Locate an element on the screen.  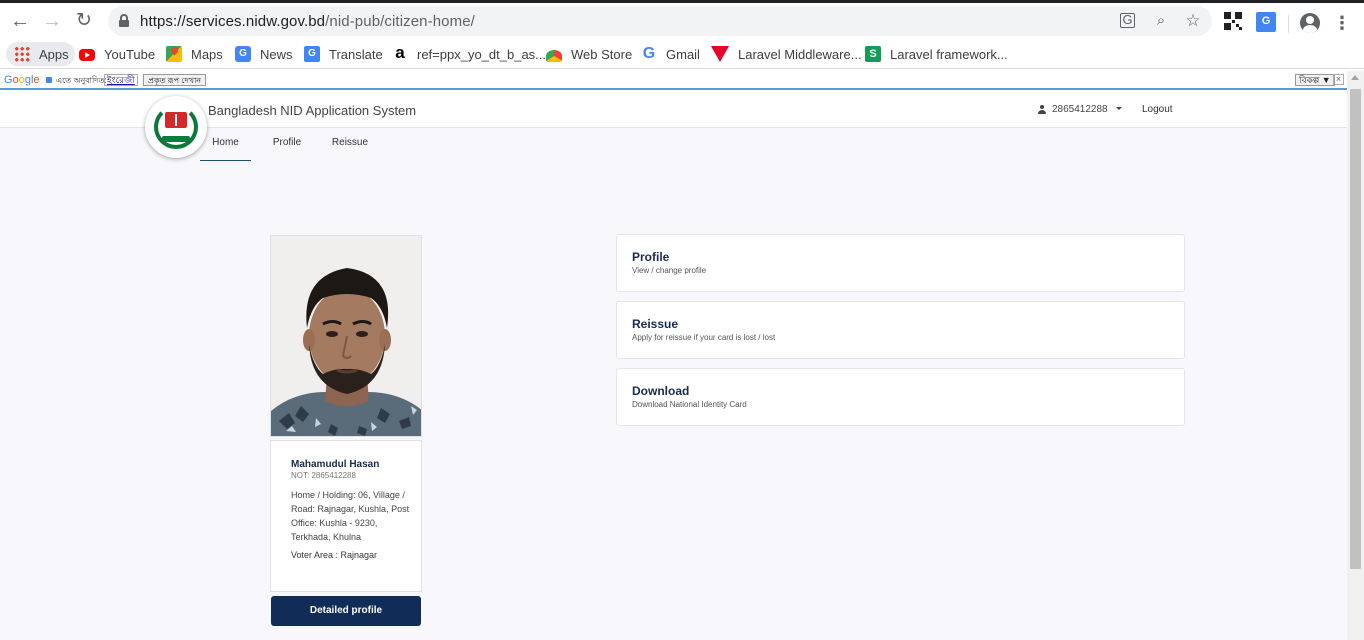
toolbar-divider is located at coordinates (1288, 24).